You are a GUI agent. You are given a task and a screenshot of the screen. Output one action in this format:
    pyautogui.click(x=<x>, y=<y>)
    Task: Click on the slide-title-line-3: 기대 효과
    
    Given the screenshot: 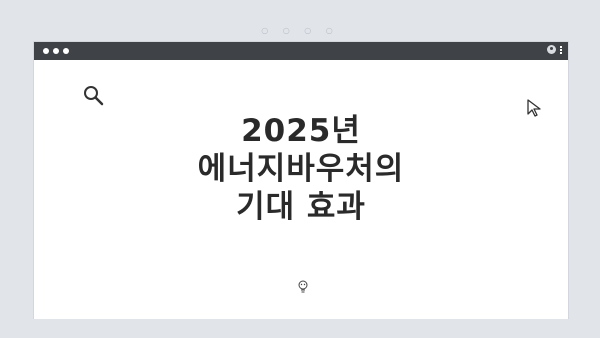 What is the action you would take?
    pyautogui.click(x=301, y=207)
    